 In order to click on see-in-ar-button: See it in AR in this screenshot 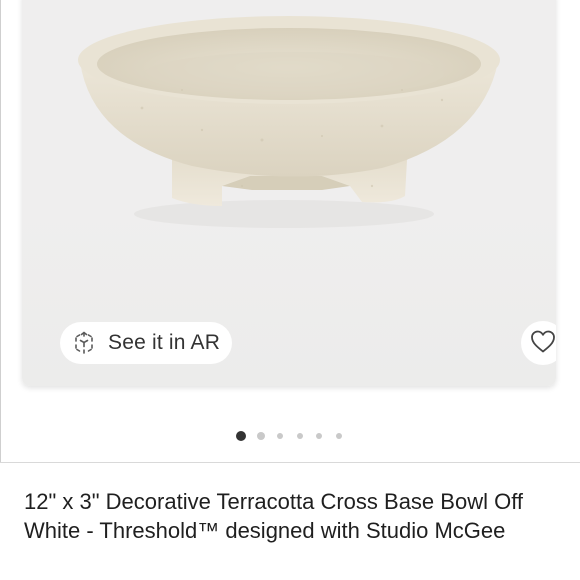, I will do `click(146, 343)`.